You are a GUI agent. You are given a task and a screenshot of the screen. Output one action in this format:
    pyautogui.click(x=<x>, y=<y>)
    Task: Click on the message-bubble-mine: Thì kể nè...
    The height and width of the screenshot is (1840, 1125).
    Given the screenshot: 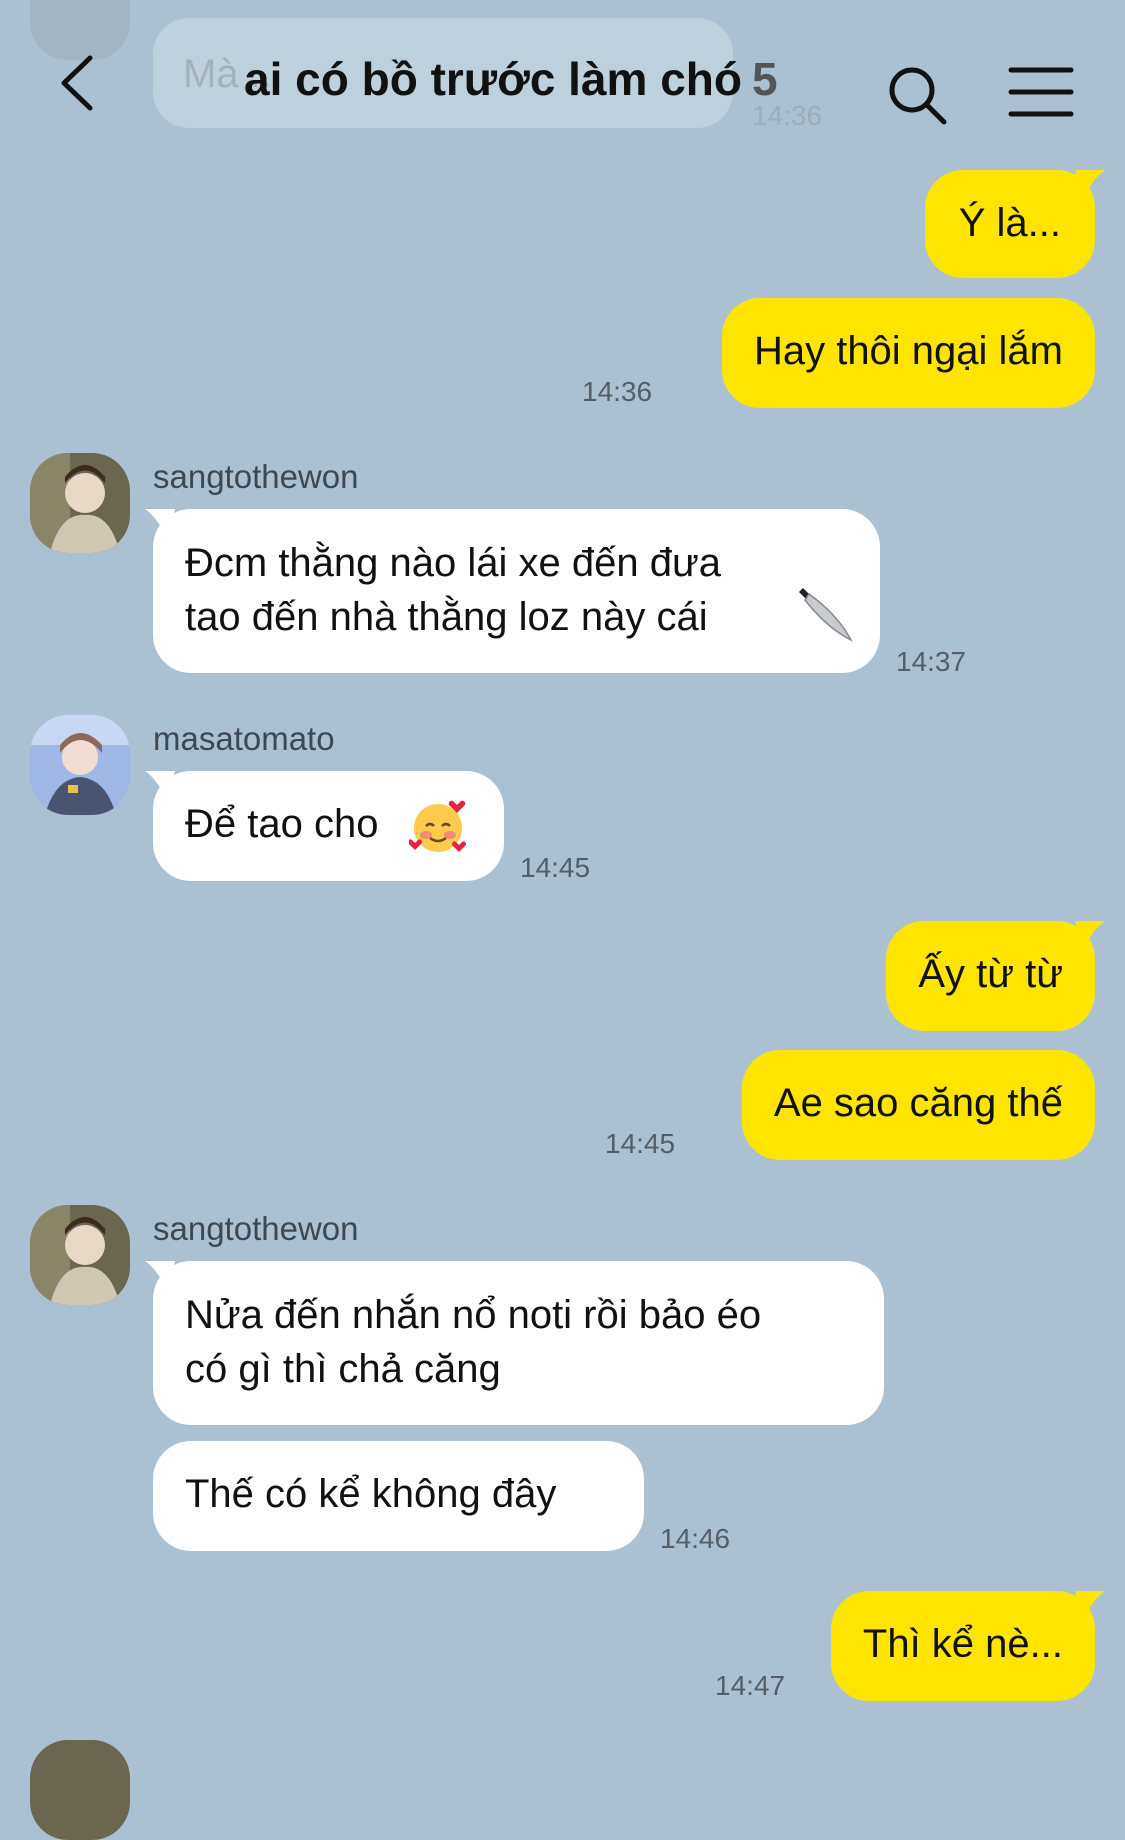 What is the action you would take?
    pyautogui.click(x=962, y=1646)
    